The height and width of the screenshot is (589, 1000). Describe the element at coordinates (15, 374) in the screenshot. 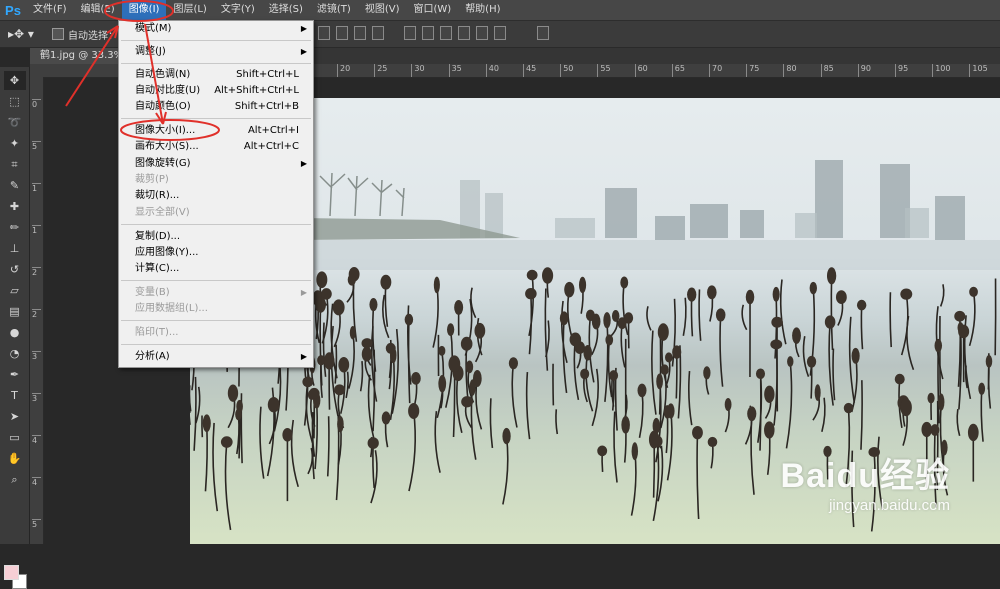

I see `pen-tool-icon: ✒` at that location.